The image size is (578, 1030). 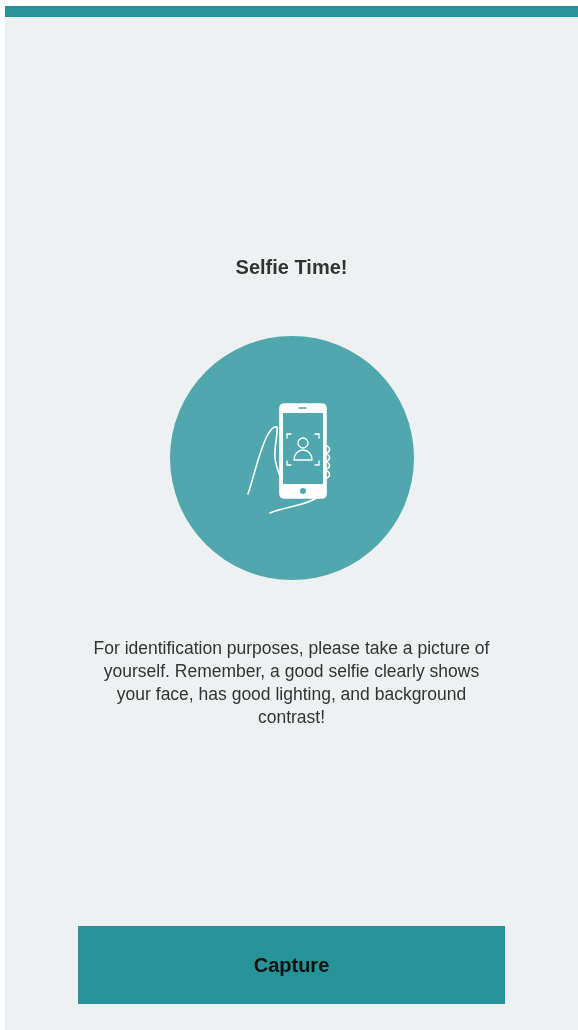 What do you see at coordinates (291, 683) in the screenshot?
I see `instructions-text: For identification purposes, please take a picture of yourself. Remember, a good selfie clearly shows your face, has good lighting, and background contrast!` at bounding box center [291, 683].